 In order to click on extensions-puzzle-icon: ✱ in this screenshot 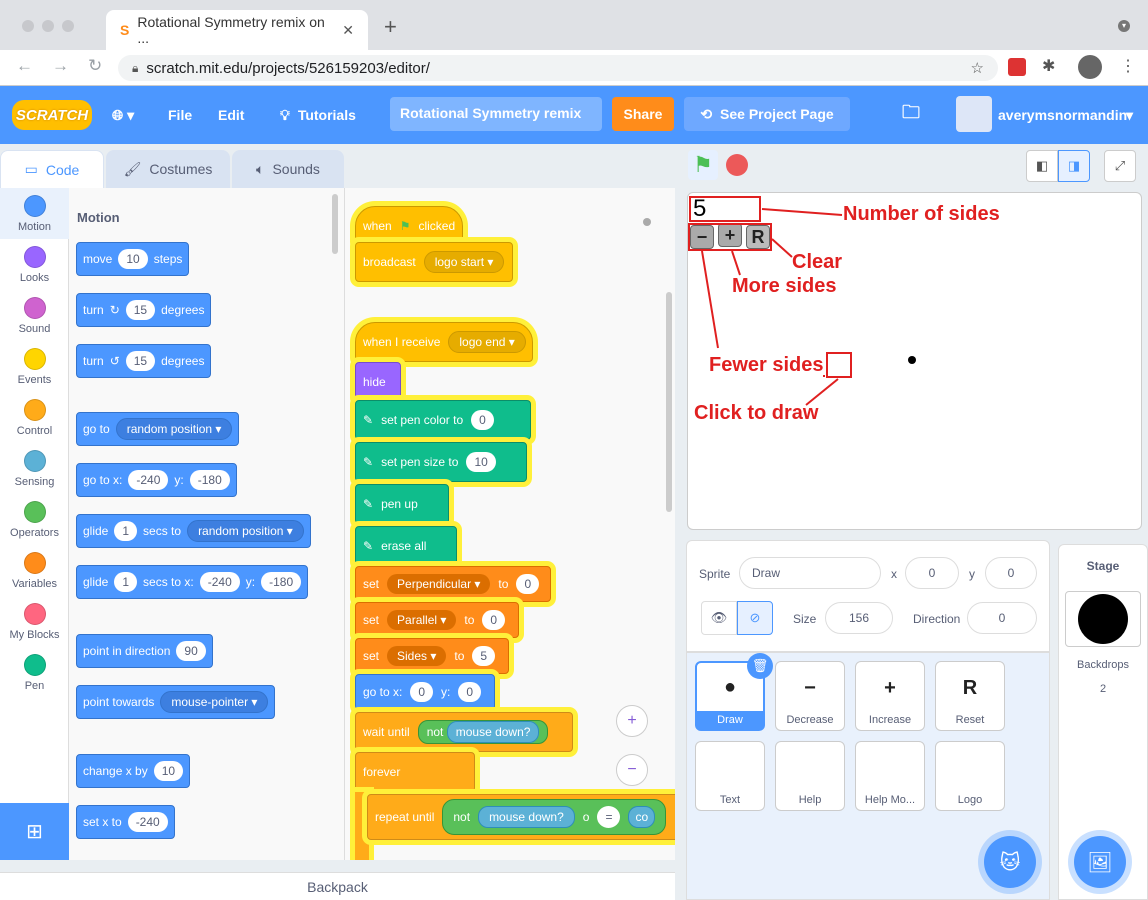, I will do `click(1048, 66)`.